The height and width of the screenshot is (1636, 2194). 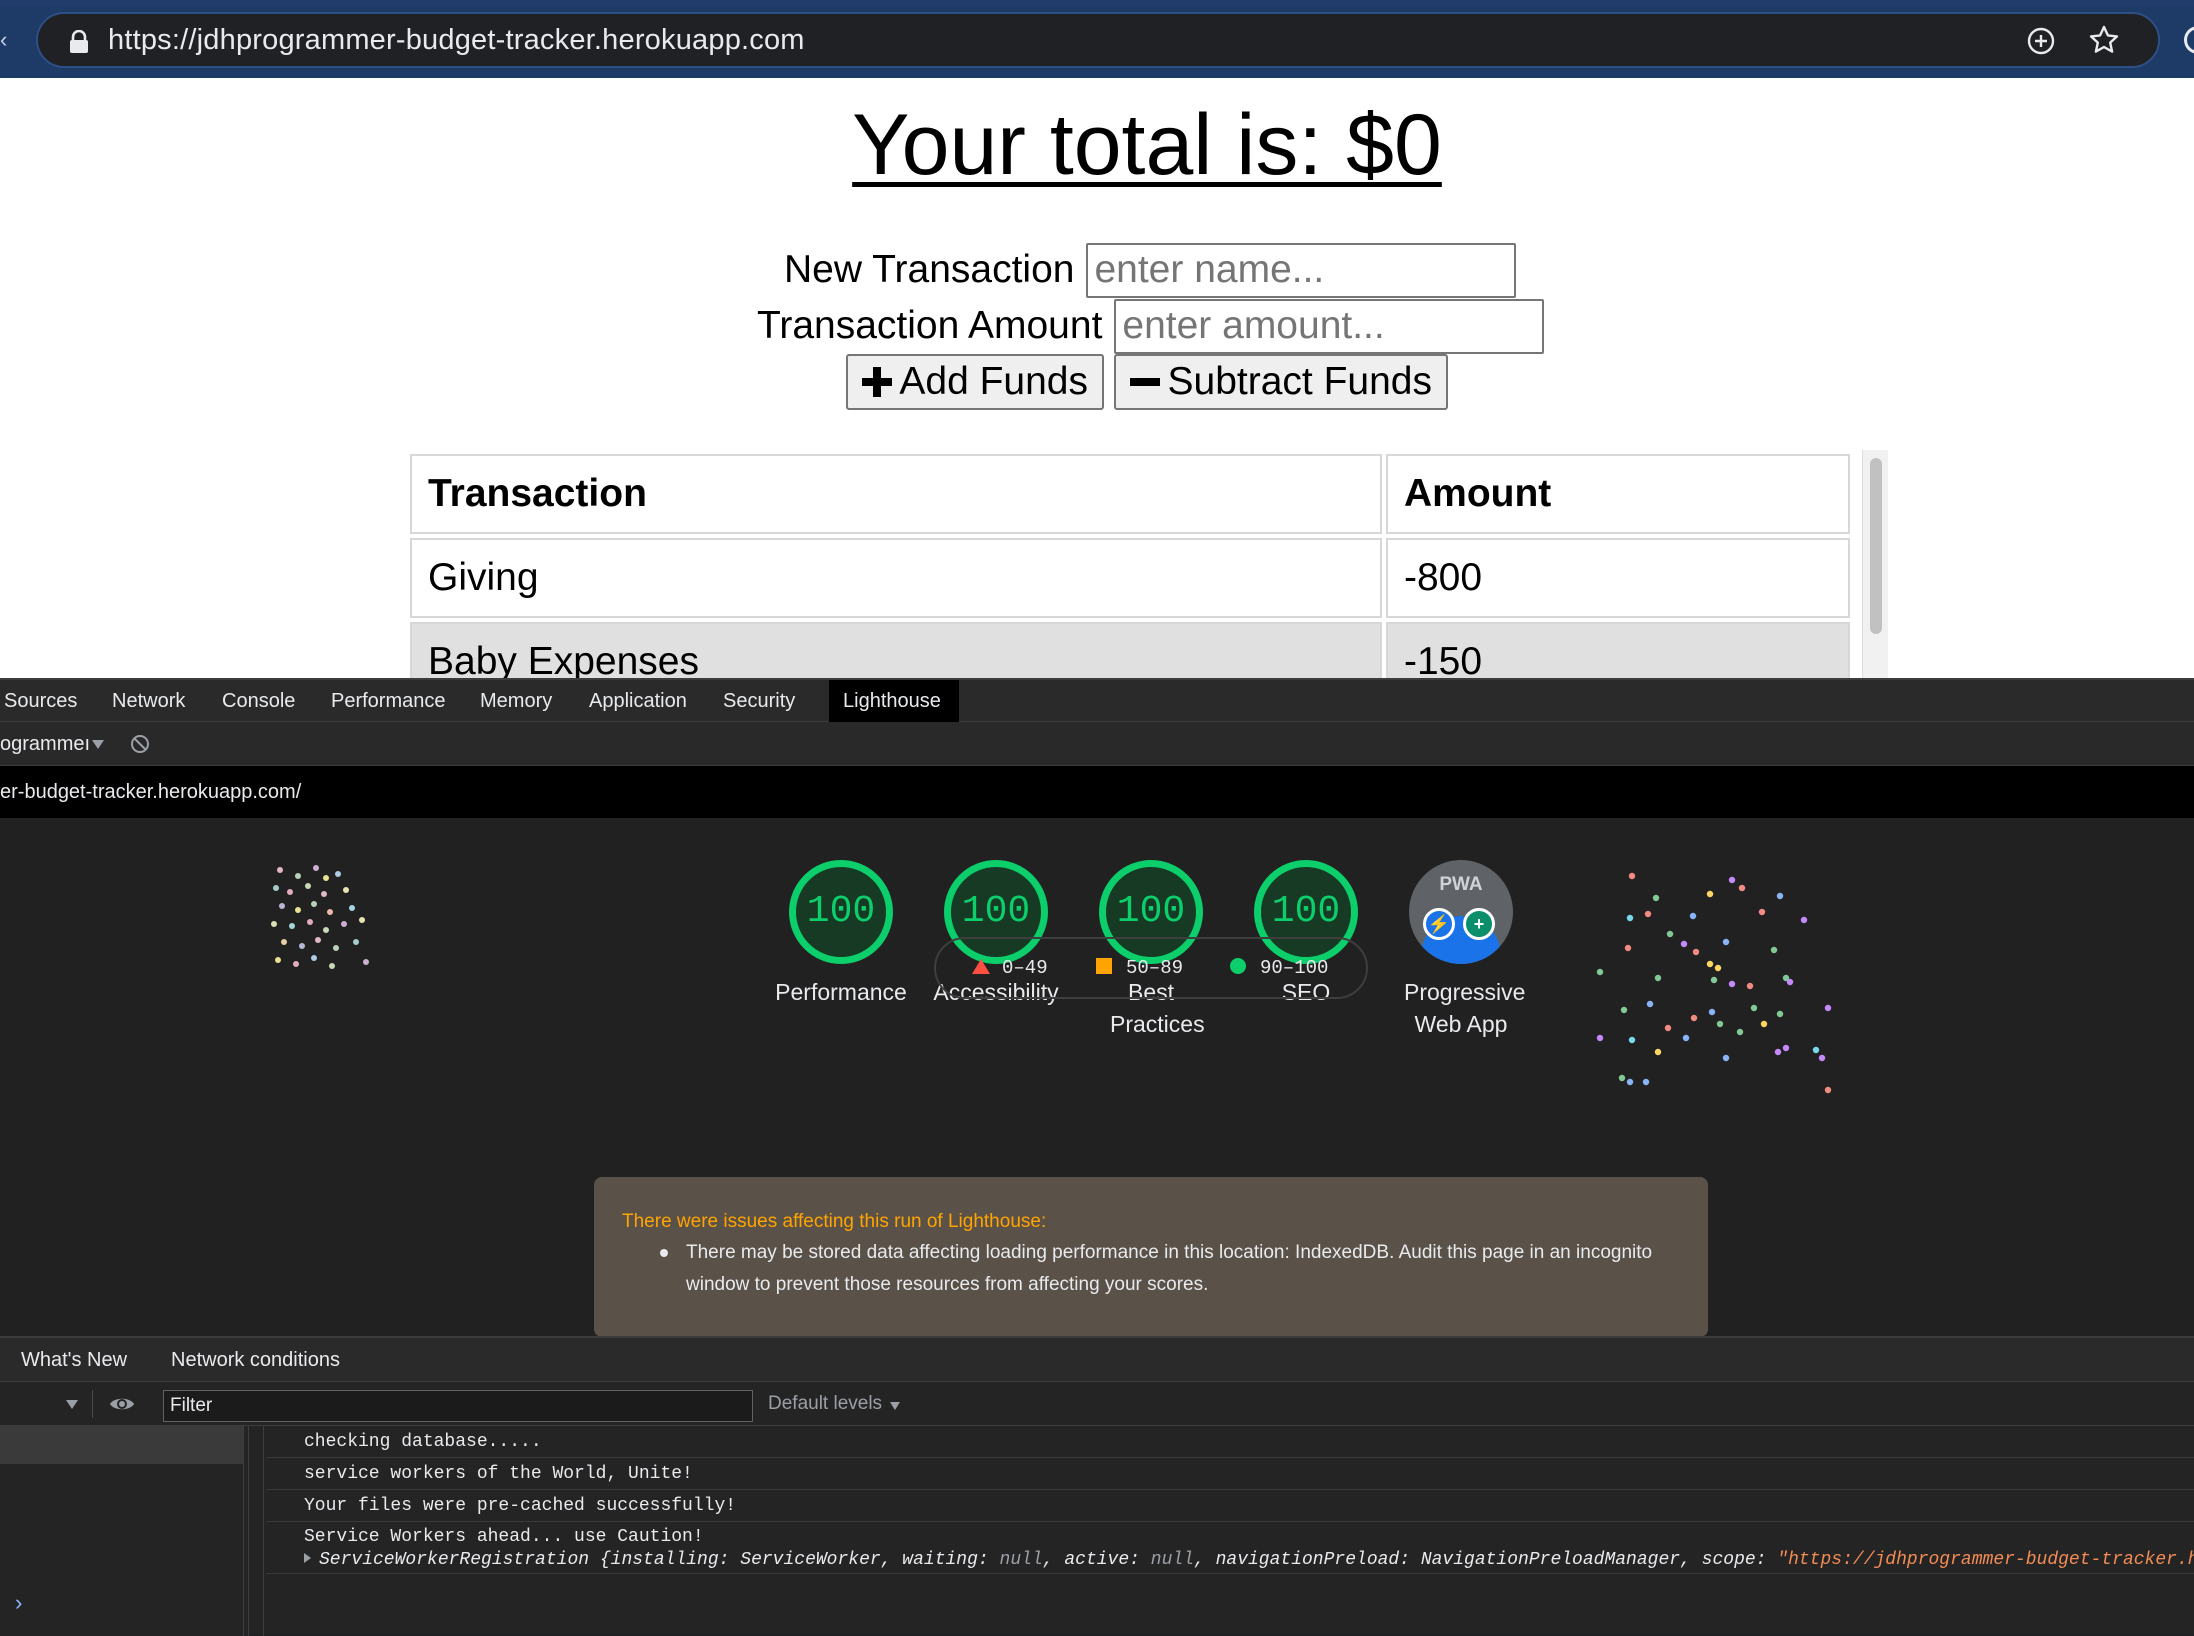 I want to click on bookmark-star-icon, so click(x=2104, y=40).